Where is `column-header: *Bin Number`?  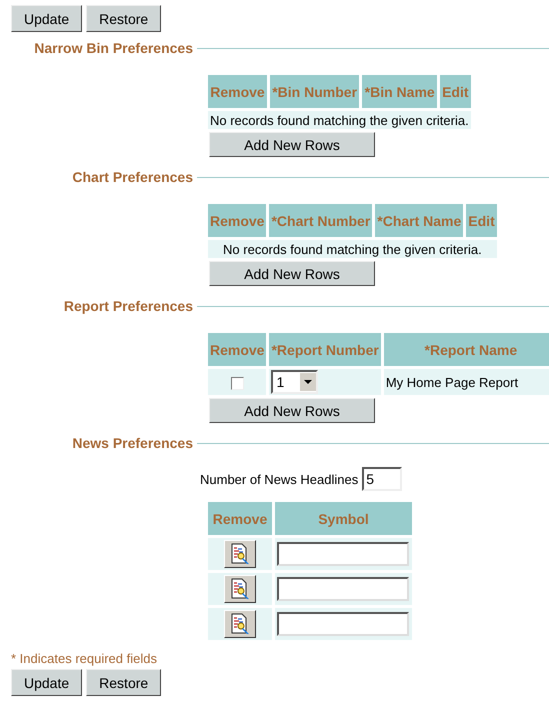
column-header: *Bin Number is located at coordinates (315, 91).